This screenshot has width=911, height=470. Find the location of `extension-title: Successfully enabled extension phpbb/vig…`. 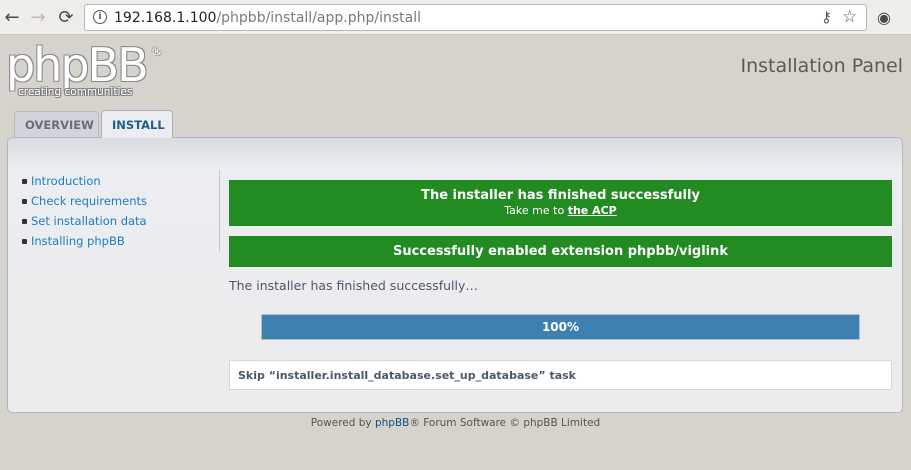

extension-title: Successfully enabled extension phpbb/vig… is located at coordinates (560, 251).